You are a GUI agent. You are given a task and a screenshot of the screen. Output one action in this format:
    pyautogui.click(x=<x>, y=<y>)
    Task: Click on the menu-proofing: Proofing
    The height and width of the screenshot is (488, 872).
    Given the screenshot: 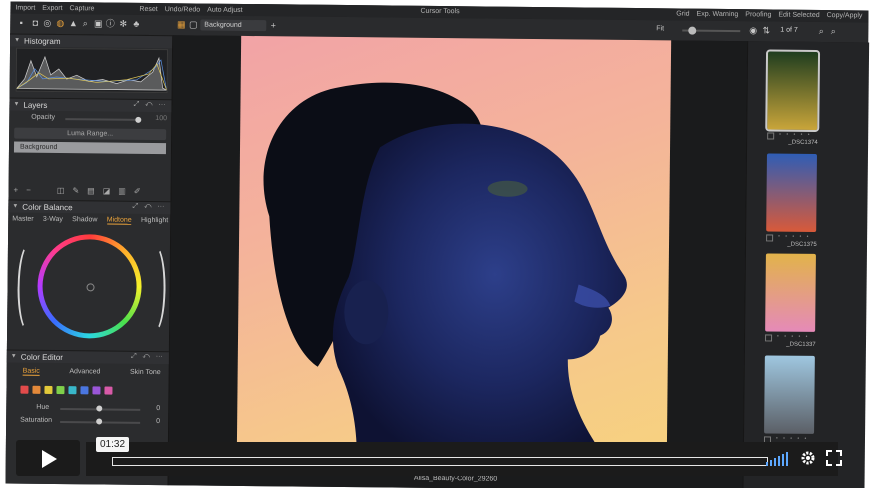 What is the action you would take?
    pyautogui.click(x=758, y=14)
    